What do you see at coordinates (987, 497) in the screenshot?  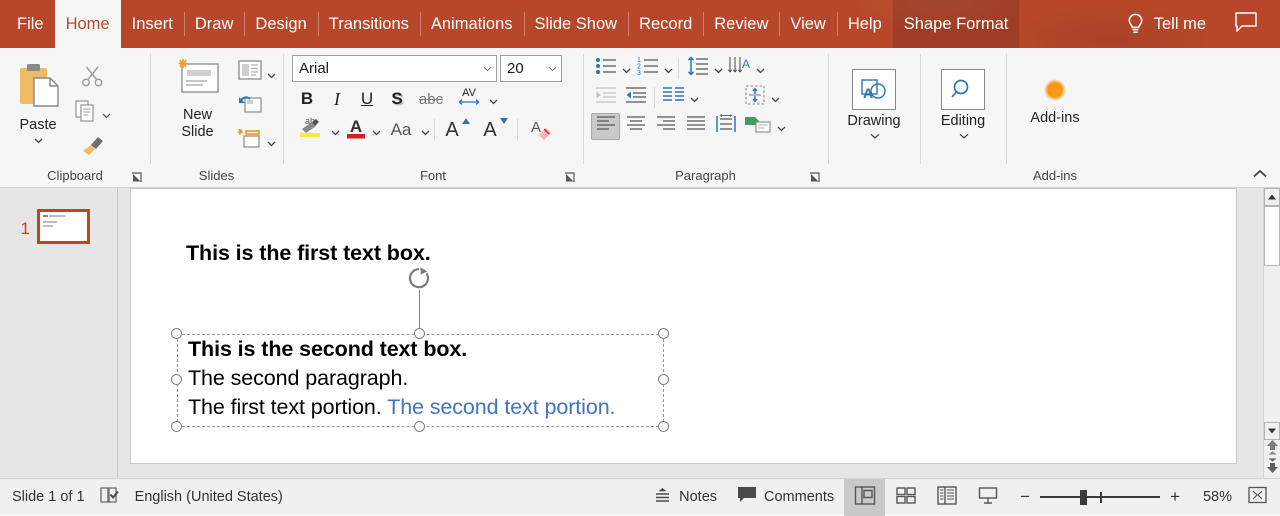 I see `slide-show-button` at bounding box center [987, 497].